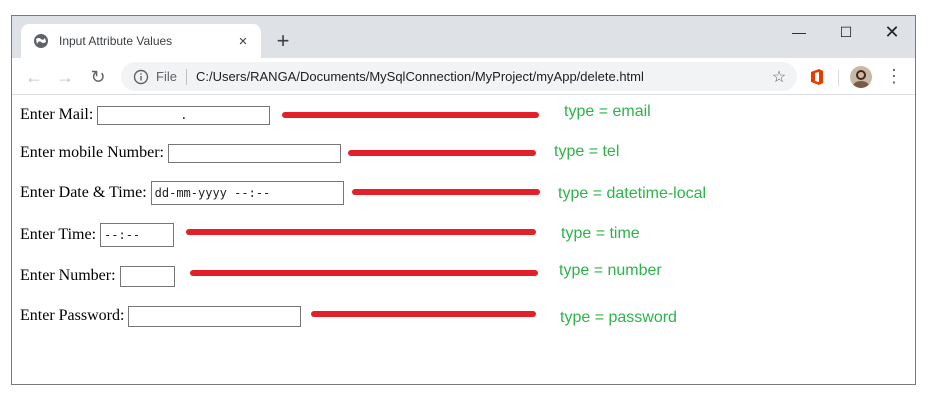 The image size is (930, 400). Describe the element at coordinates (98, 77) in the screenshot. I see `reload-button: ↻` at that location.